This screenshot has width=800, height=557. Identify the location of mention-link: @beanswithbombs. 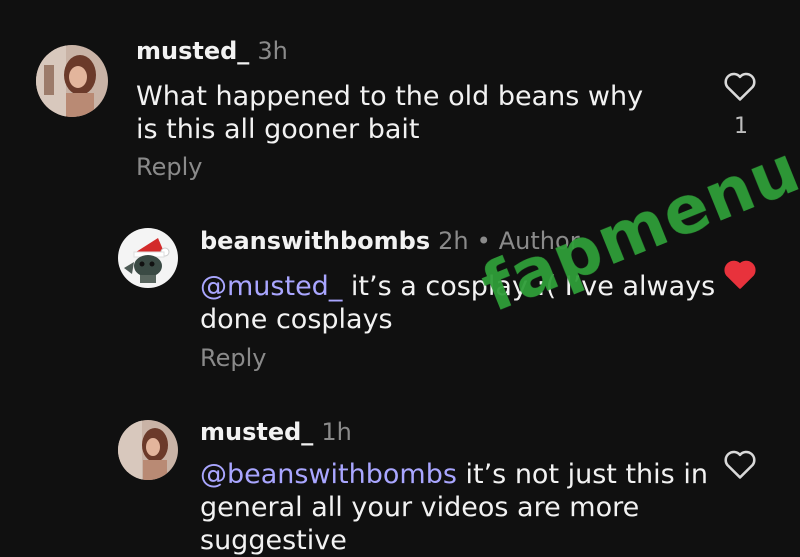
(328, 474).